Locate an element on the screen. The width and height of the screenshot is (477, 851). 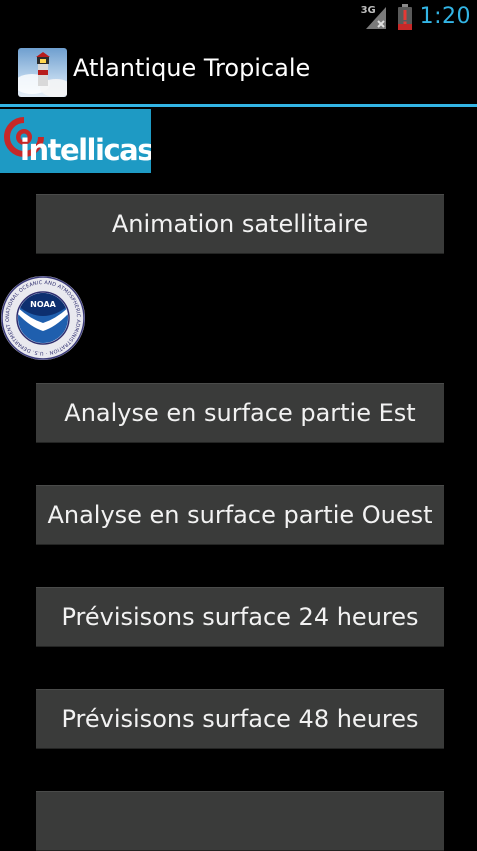
status-icons: 3G 1:20 is located at coordinates (415, 16).